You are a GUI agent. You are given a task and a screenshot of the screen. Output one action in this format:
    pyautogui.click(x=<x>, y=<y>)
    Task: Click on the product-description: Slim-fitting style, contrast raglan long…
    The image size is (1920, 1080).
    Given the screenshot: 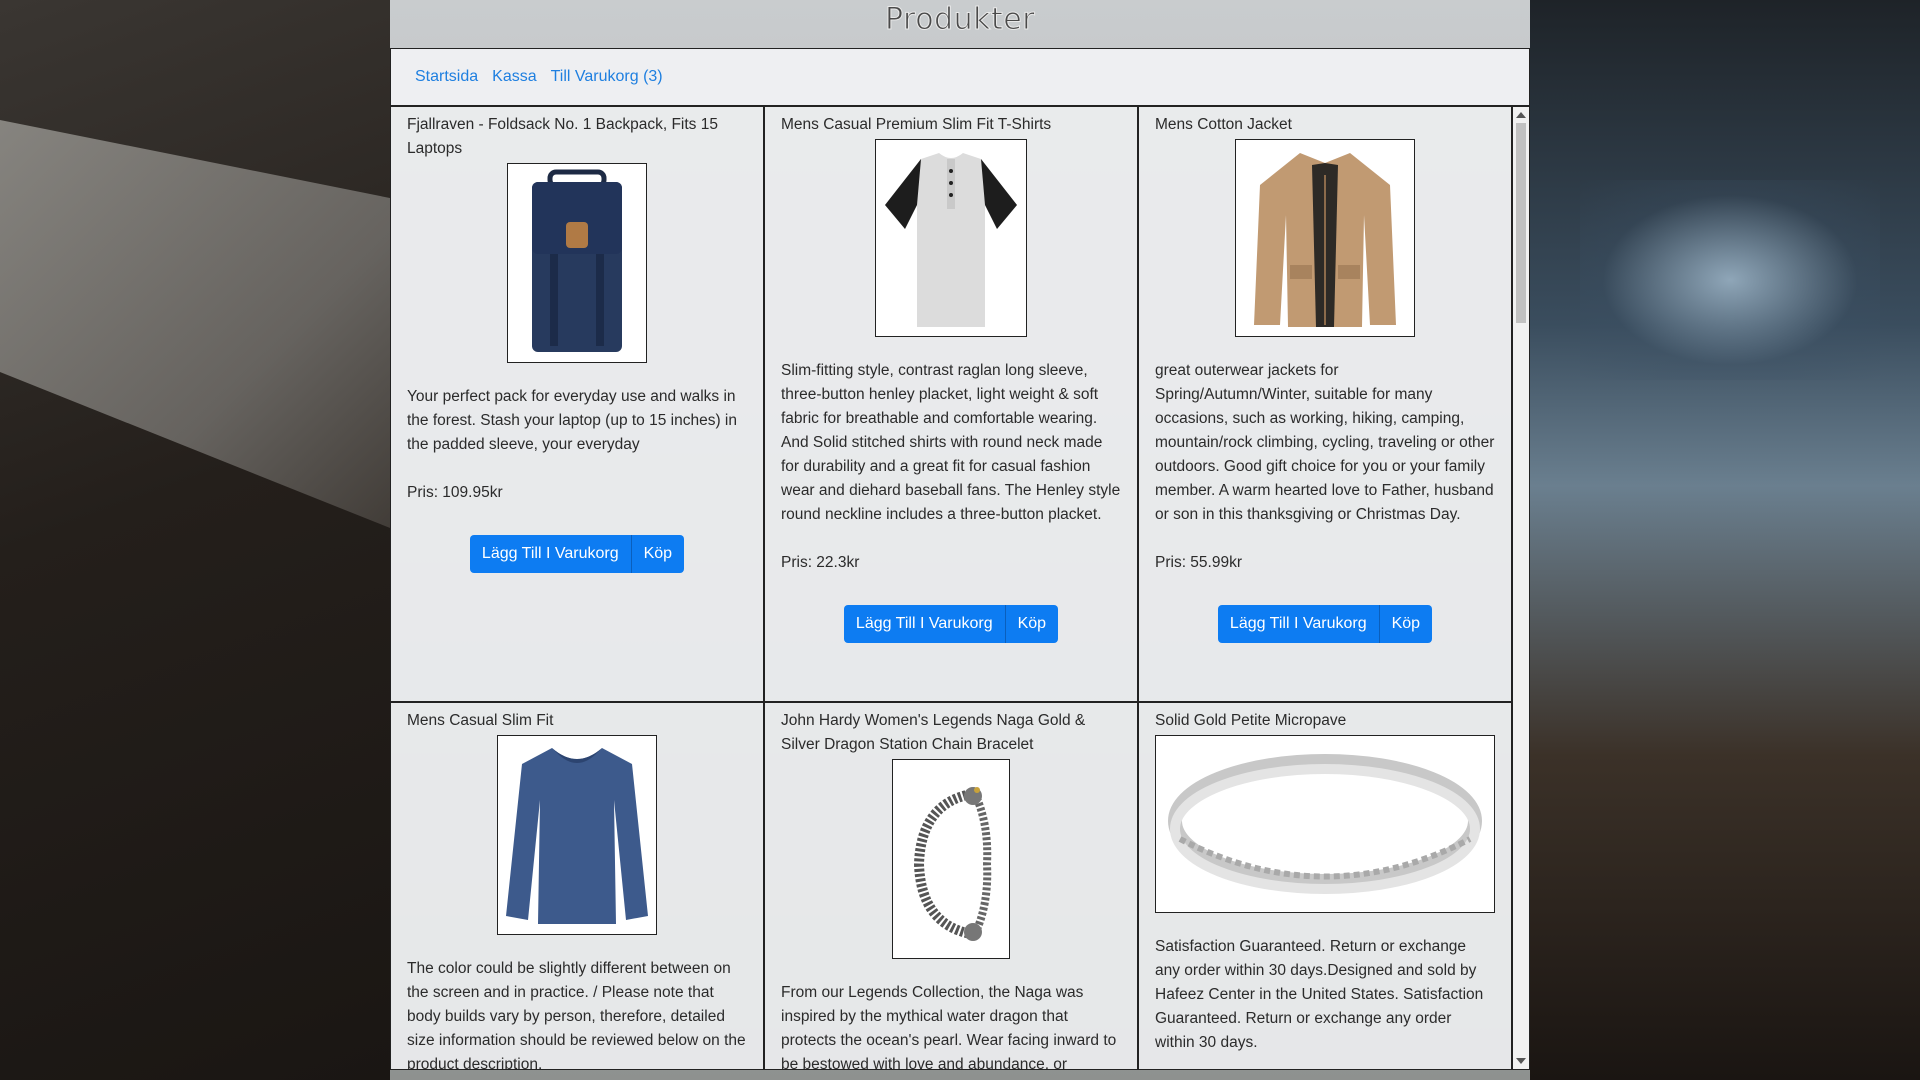 What is the action you would take?
    pyautogui.click(x=951, y=442)
    